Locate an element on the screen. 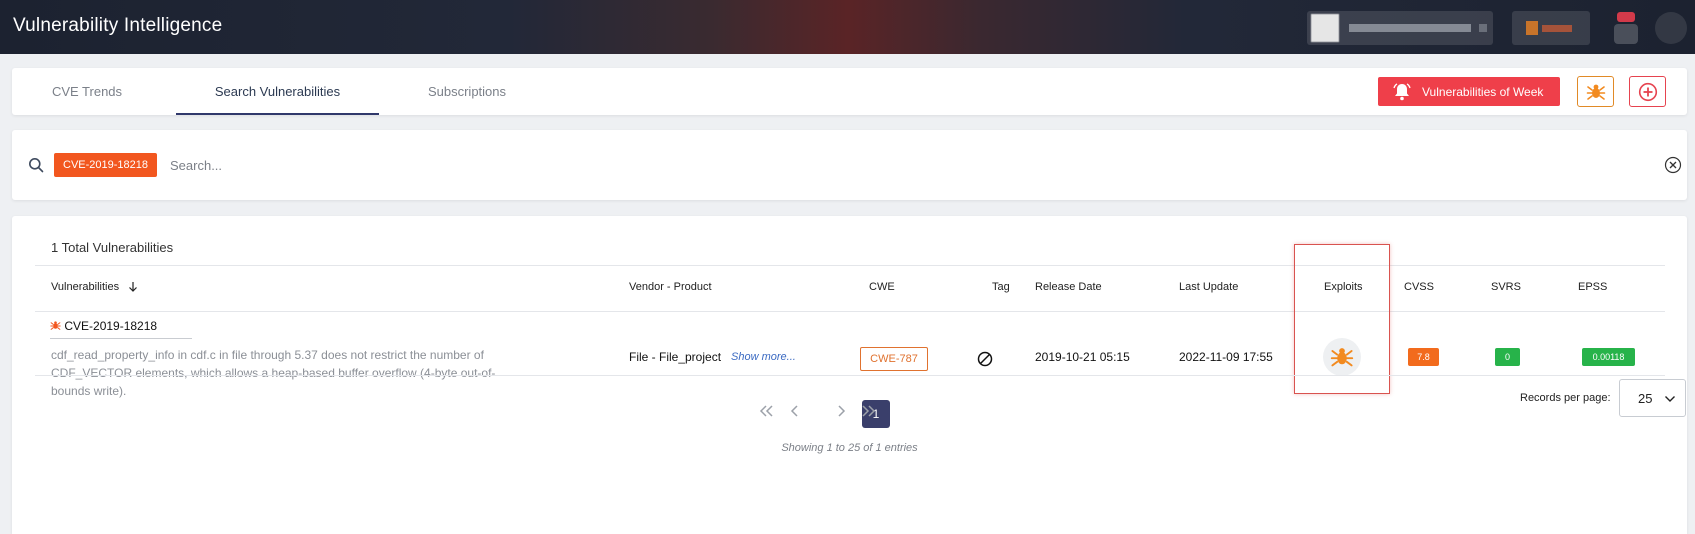 The height and width of the screenshot is (534, 1695). clear-icon is located at coordinates (1673, 165).